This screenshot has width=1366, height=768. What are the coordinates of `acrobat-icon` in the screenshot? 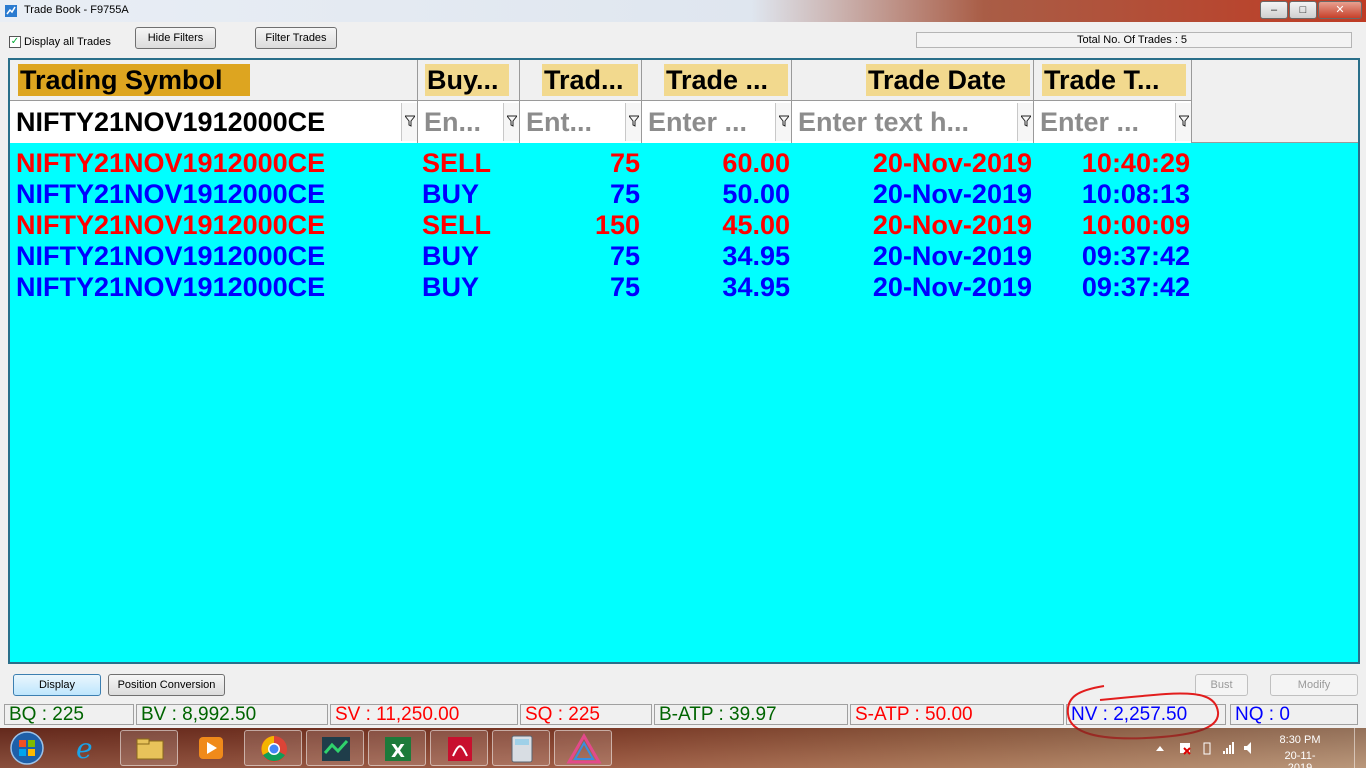 It's located at (459, 748).